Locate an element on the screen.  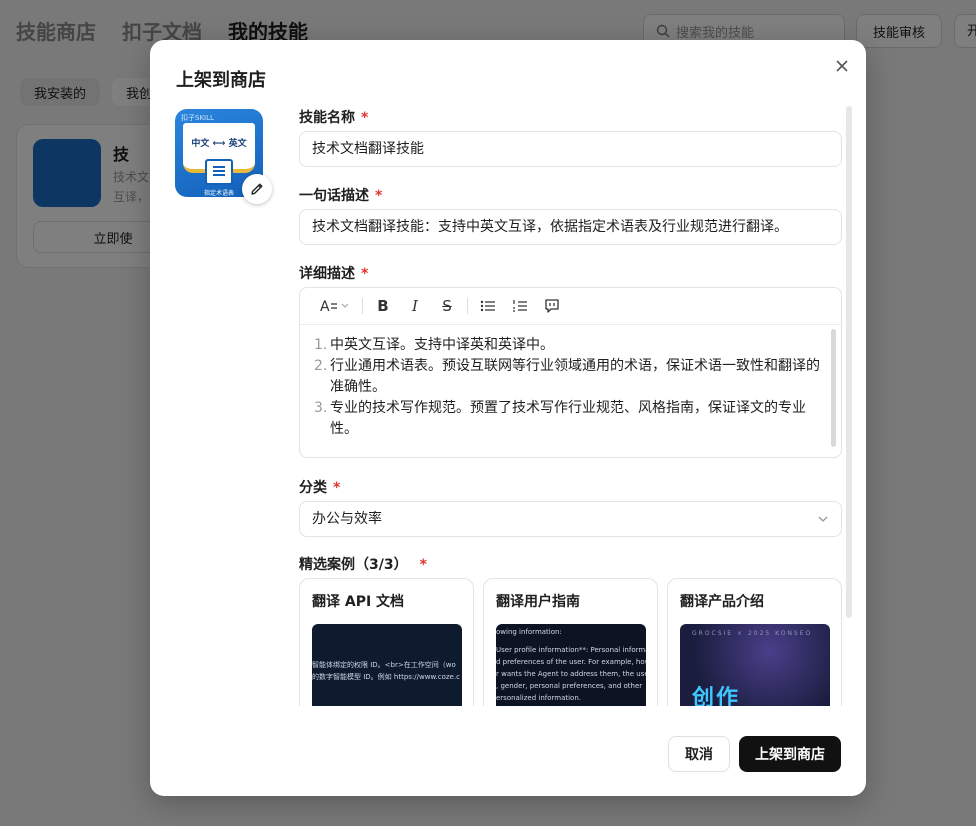
text-style-button: A is located at coordinates (336, 306).